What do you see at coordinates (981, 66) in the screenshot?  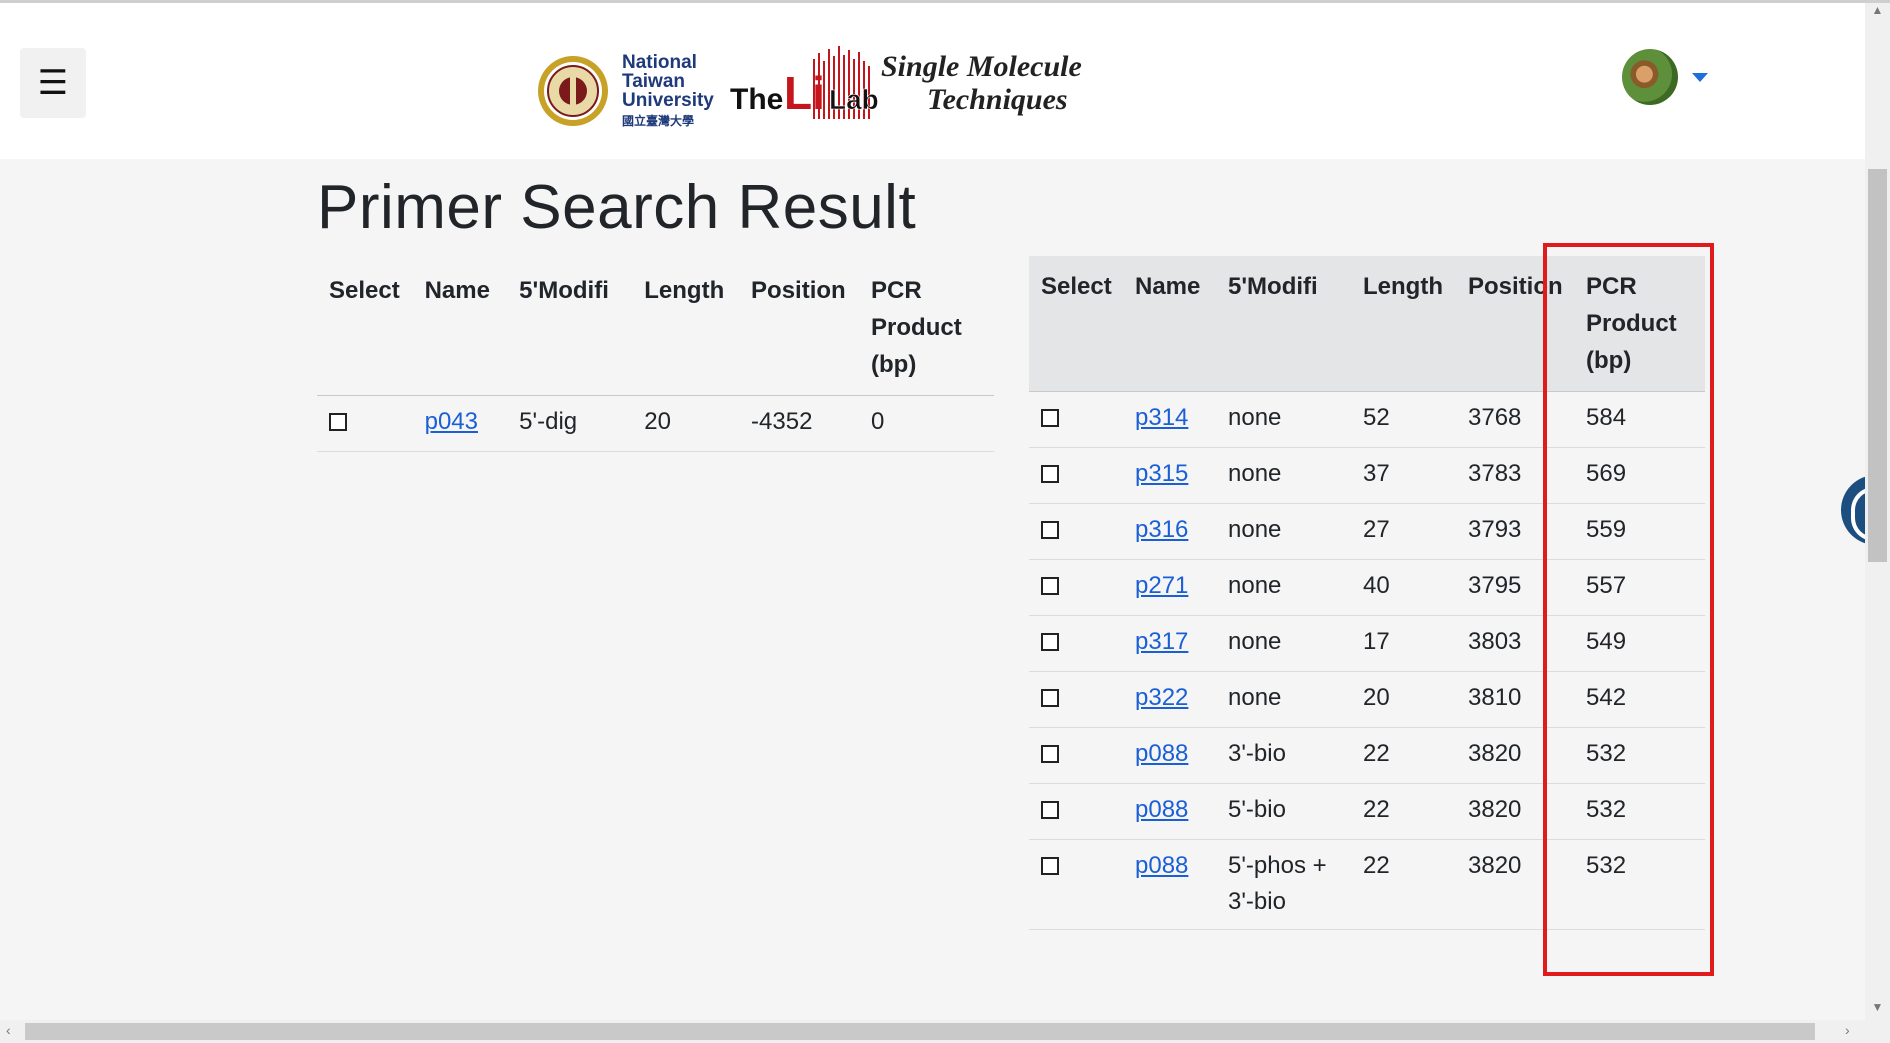 I see `logo-tagline-1: Single Molecule` at bounding box center [981, 66].